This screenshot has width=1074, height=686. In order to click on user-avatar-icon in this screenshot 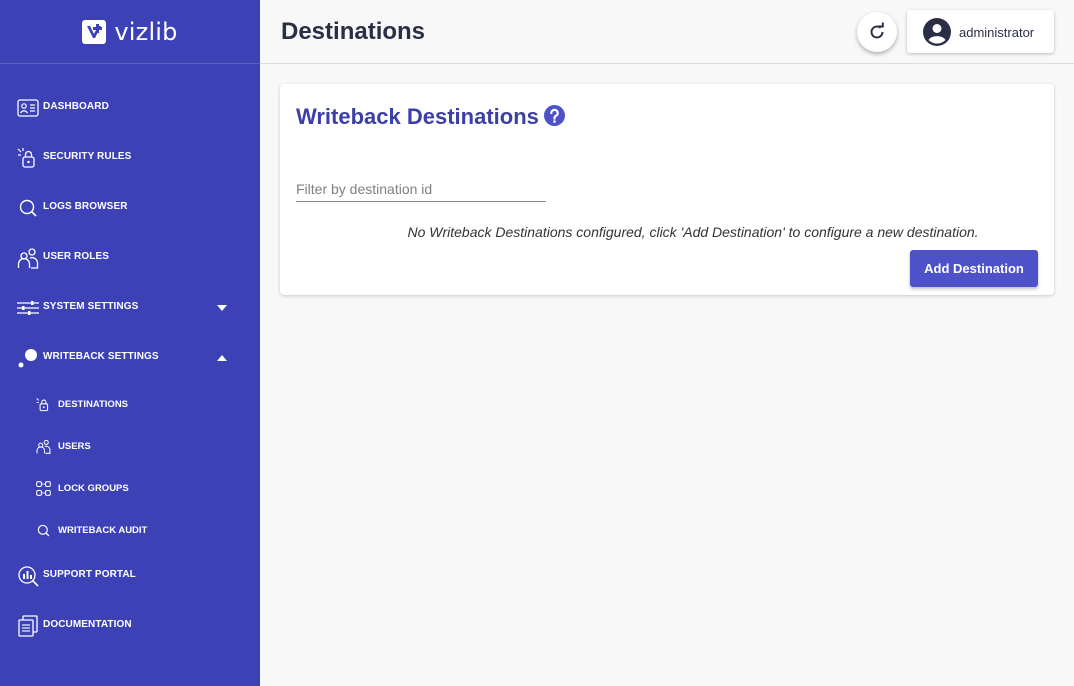, I will do `click(937, 32)`.